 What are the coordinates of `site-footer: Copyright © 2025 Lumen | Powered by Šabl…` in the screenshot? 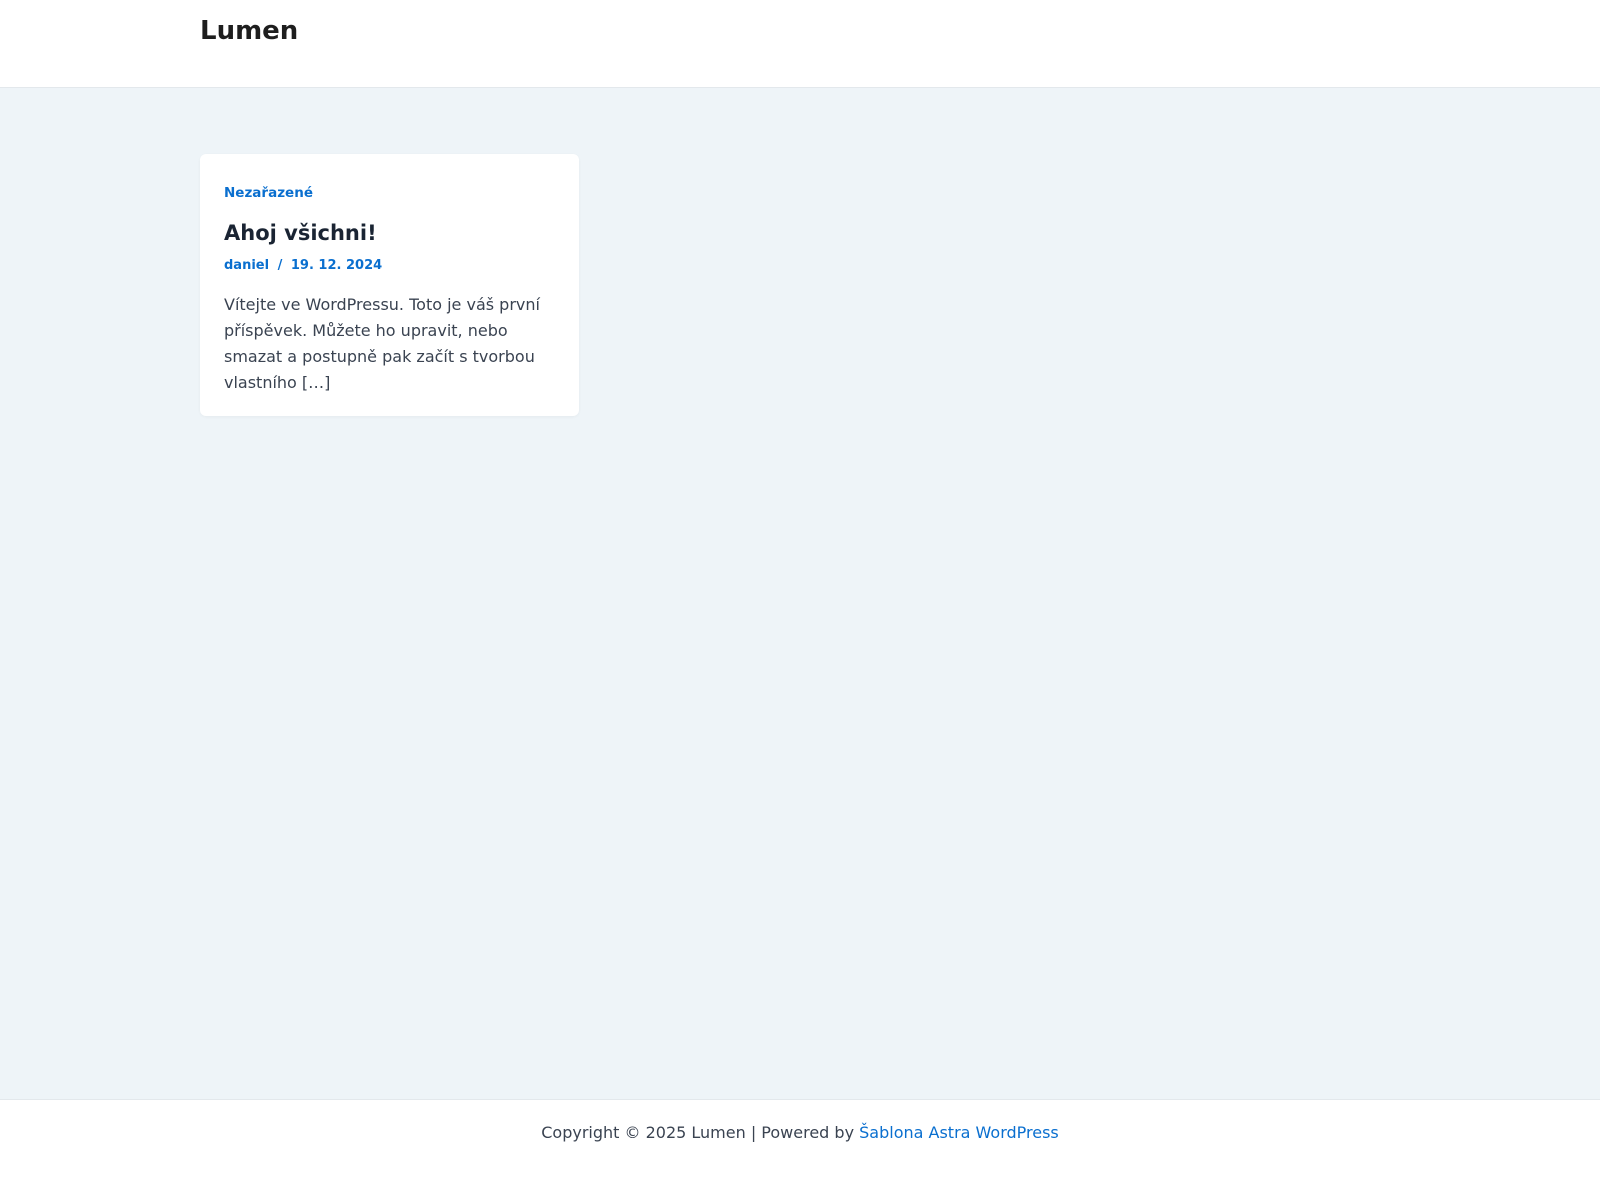 It's located at (800, 1149).